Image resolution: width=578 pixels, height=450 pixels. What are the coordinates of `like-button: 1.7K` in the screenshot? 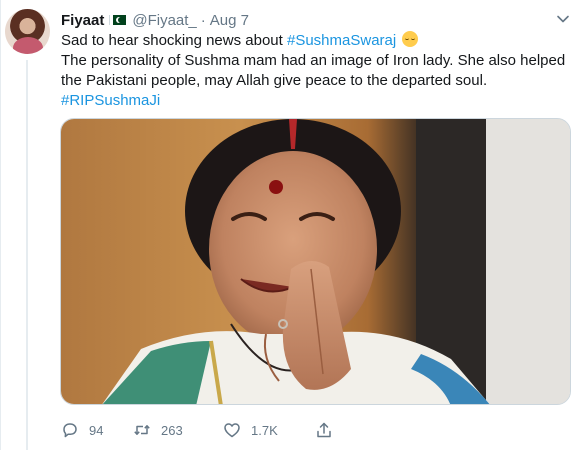 It's located at (267, 430).